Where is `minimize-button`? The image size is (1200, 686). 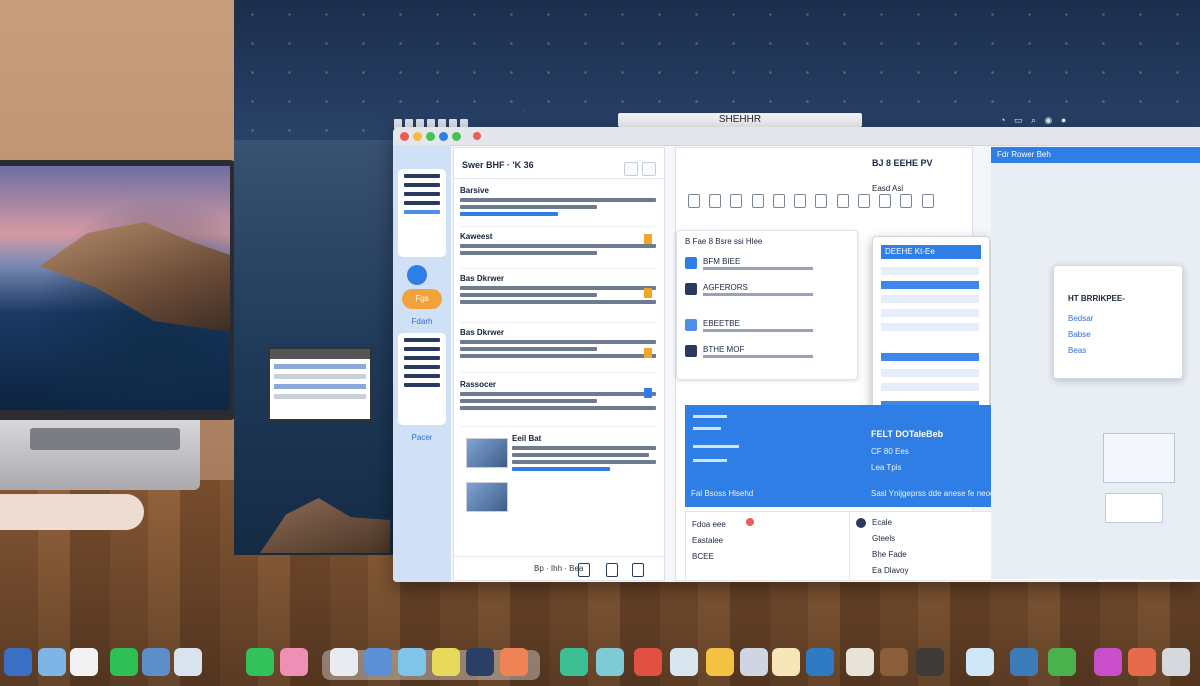
minimize-button is located at coordinates (417, 136).